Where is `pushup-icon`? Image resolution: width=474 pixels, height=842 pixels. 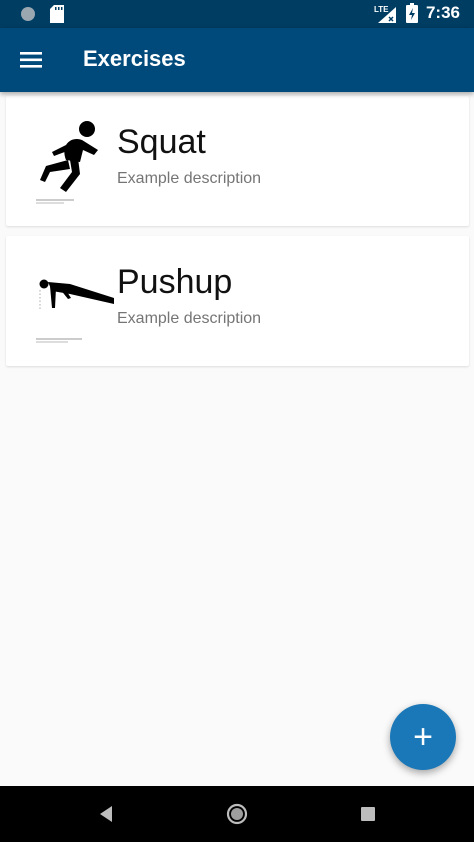
pushup-icon is located at coordinates (75, 311).